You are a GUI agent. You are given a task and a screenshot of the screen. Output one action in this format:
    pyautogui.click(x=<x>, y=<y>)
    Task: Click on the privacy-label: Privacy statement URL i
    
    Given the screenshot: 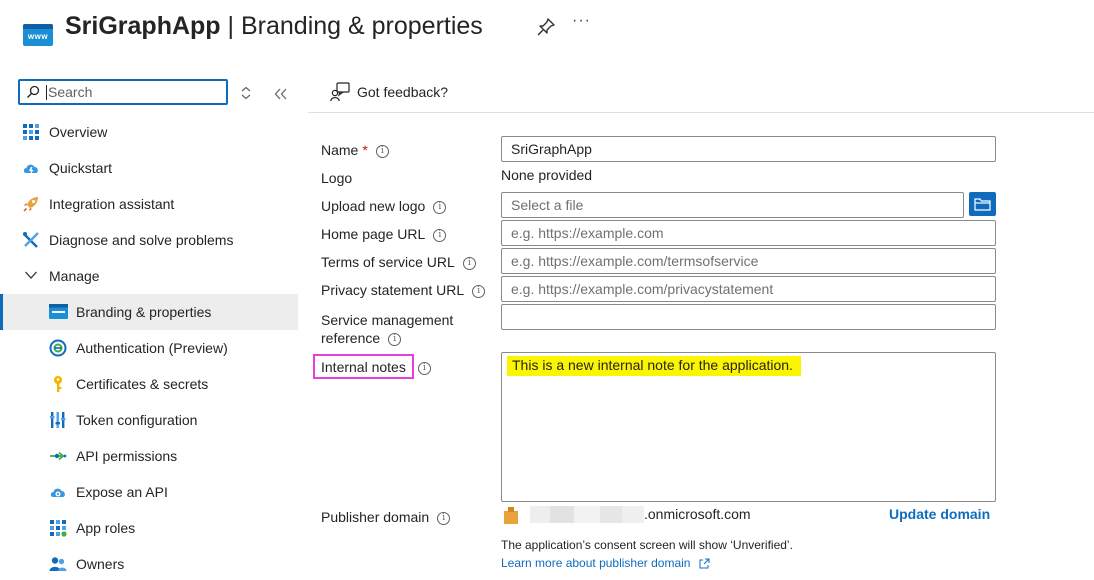 What is the action you would take?
    pyautogui.click(x=403, y=290)
    